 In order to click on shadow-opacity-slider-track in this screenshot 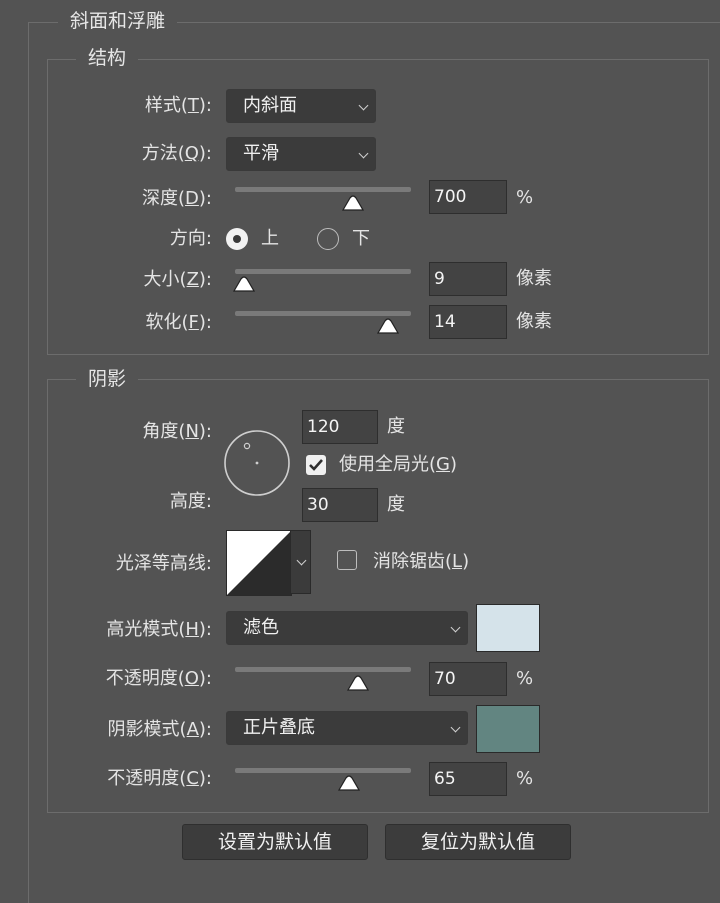, I will do `click(323, 770)`.